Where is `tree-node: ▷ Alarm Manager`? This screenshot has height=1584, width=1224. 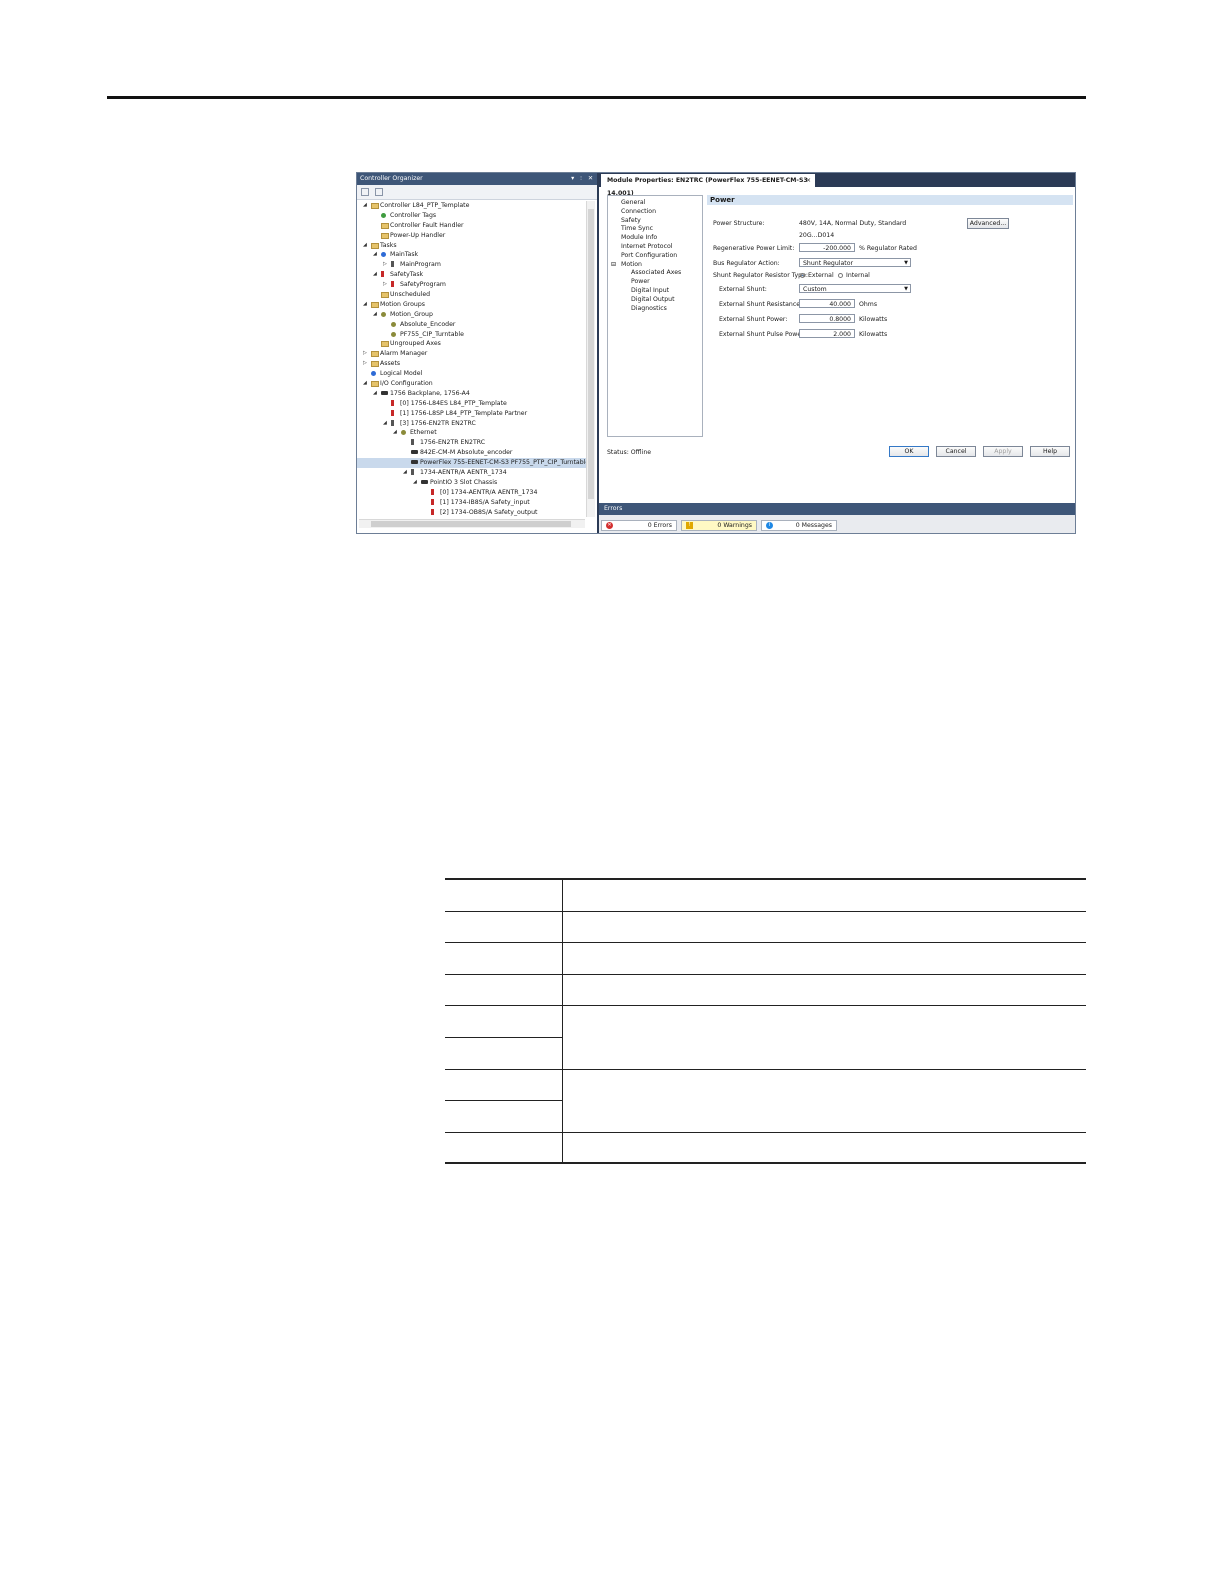 tree-node: ▷ Alarm Manager is located at coordinates (472, 354).